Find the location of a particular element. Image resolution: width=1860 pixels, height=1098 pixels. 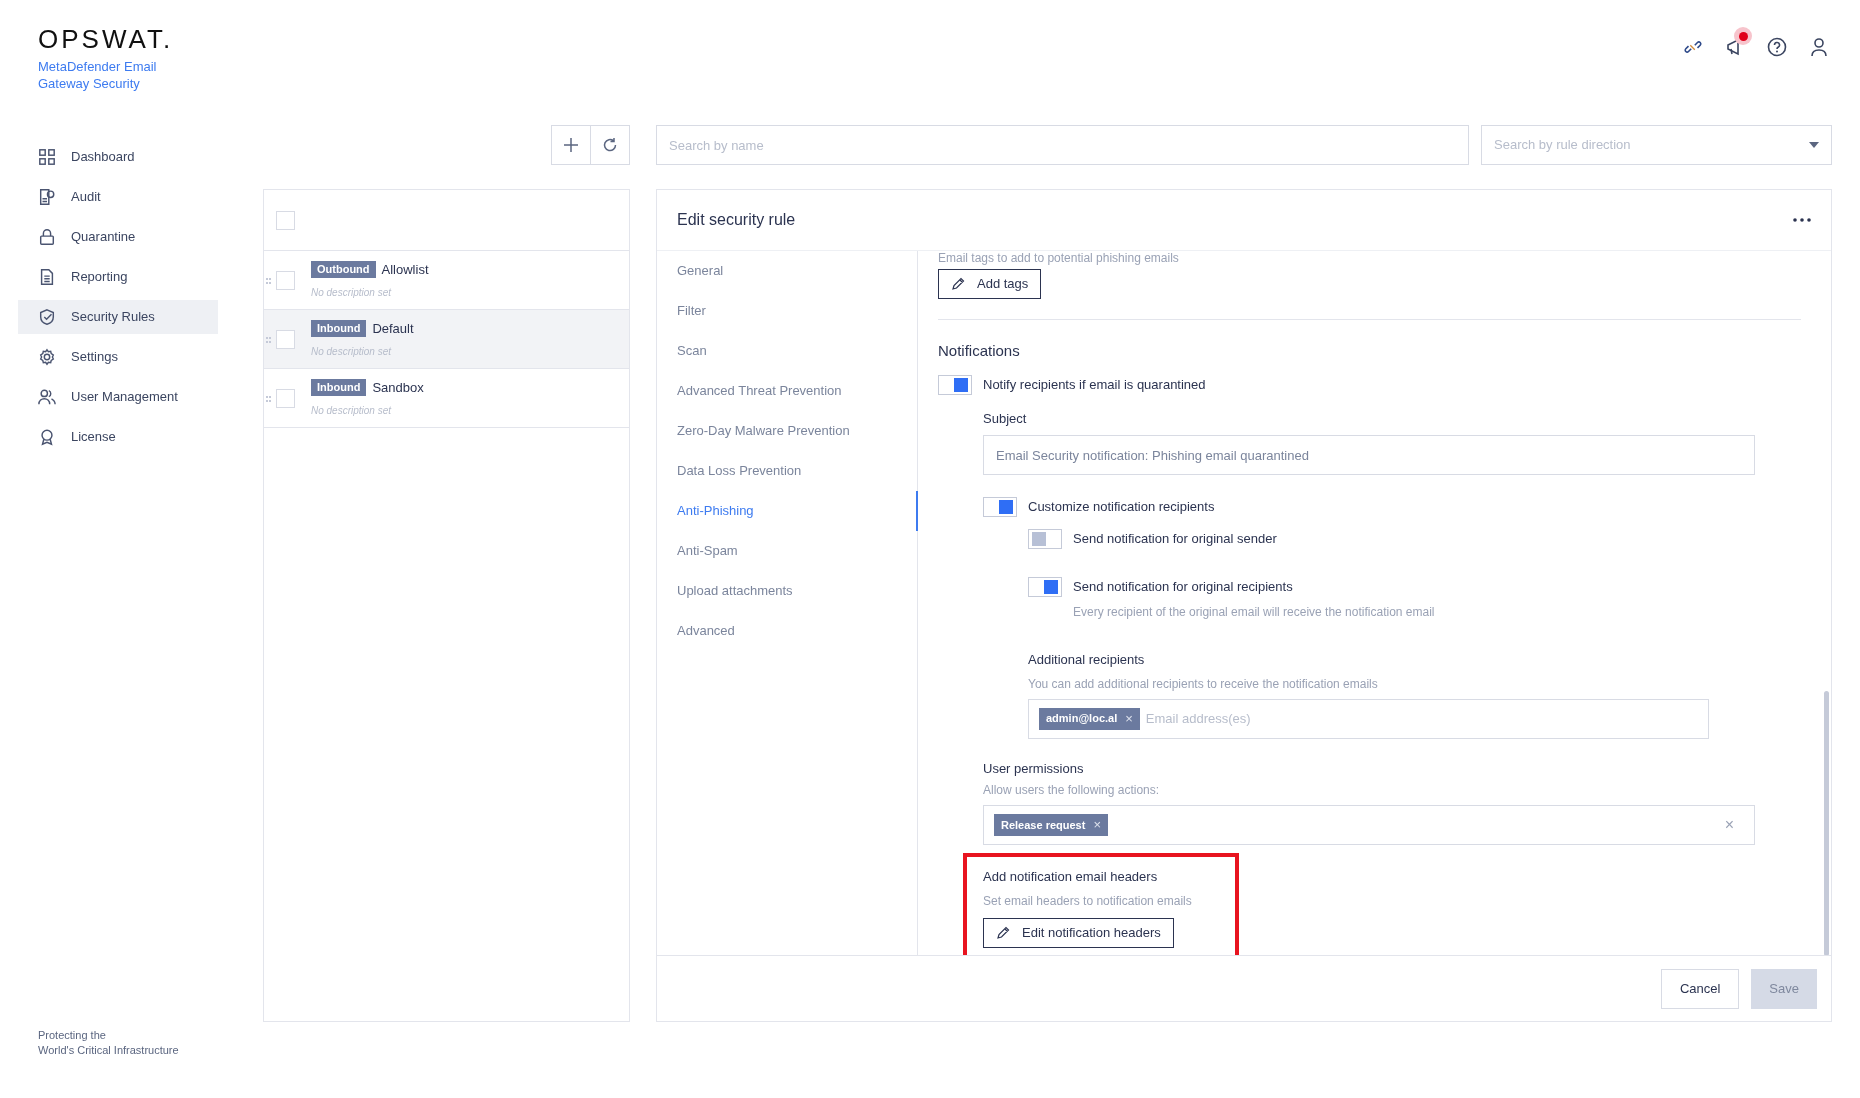

cancel-button: Cancel is located at coordinates (1700, 988).